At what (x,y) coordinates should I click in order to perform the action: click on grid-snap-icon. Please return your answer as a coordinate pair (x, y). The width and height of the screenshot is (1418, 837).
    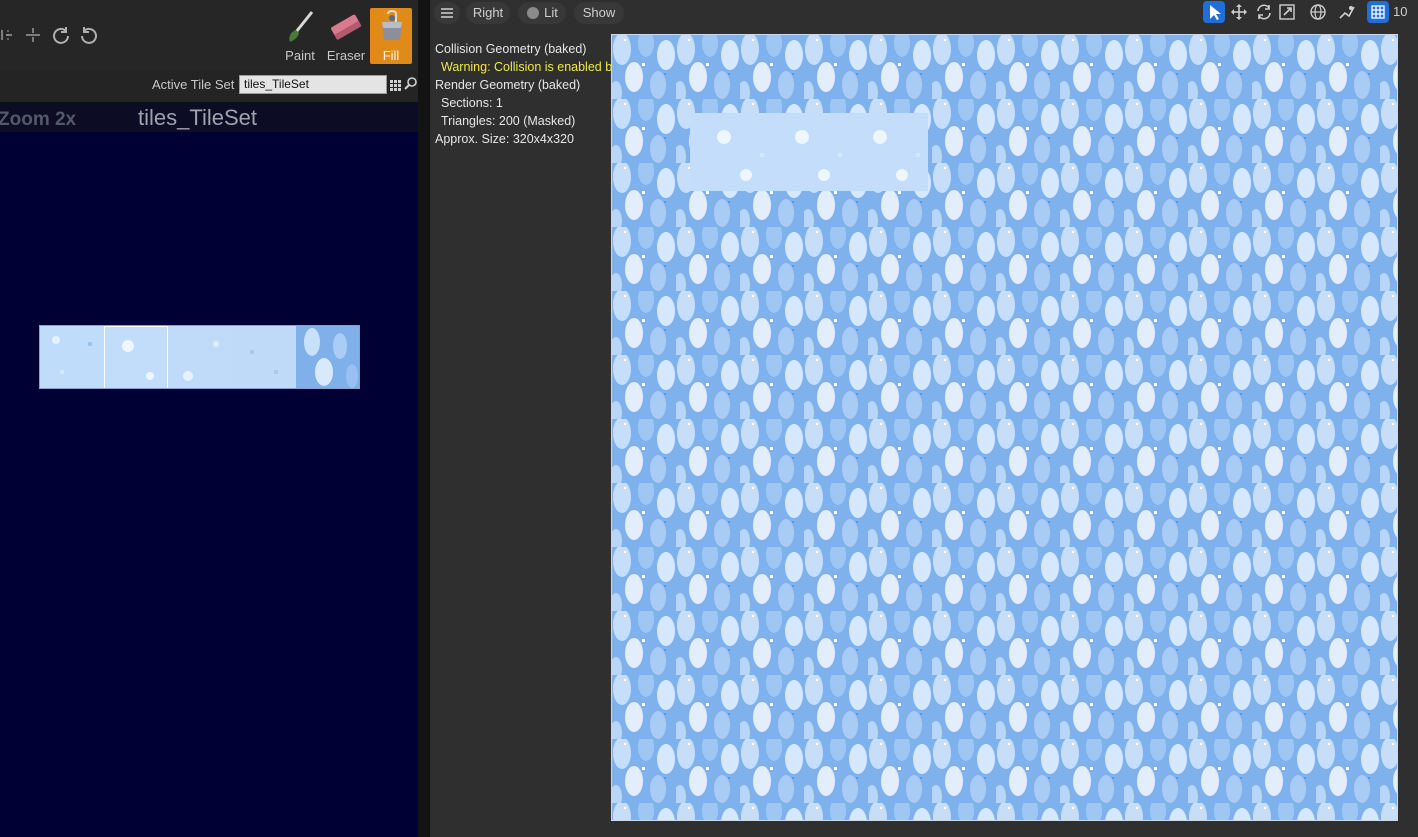
    Looking at the image, I should click on (1378, 12).